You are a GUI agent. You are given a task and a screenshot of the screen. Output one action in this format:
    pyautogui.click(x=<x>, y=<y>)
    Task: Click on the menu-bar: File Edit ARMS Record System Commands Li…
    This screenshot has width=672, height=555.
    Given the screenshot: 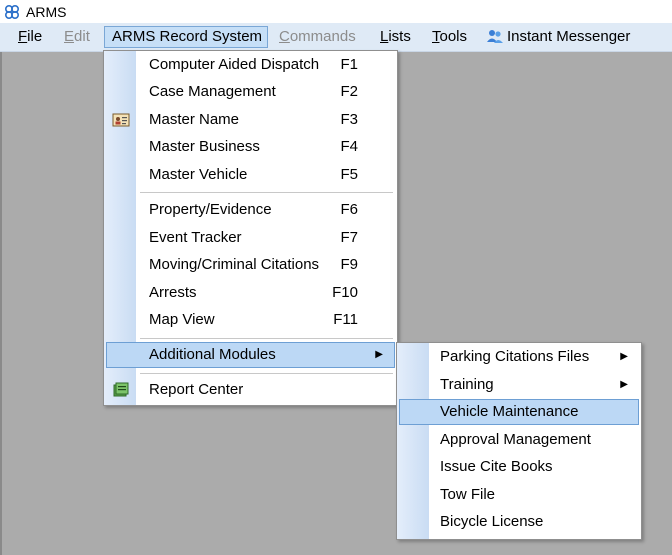 What is the action you would take?
    pyautogui.click(x=336, y=37)
    